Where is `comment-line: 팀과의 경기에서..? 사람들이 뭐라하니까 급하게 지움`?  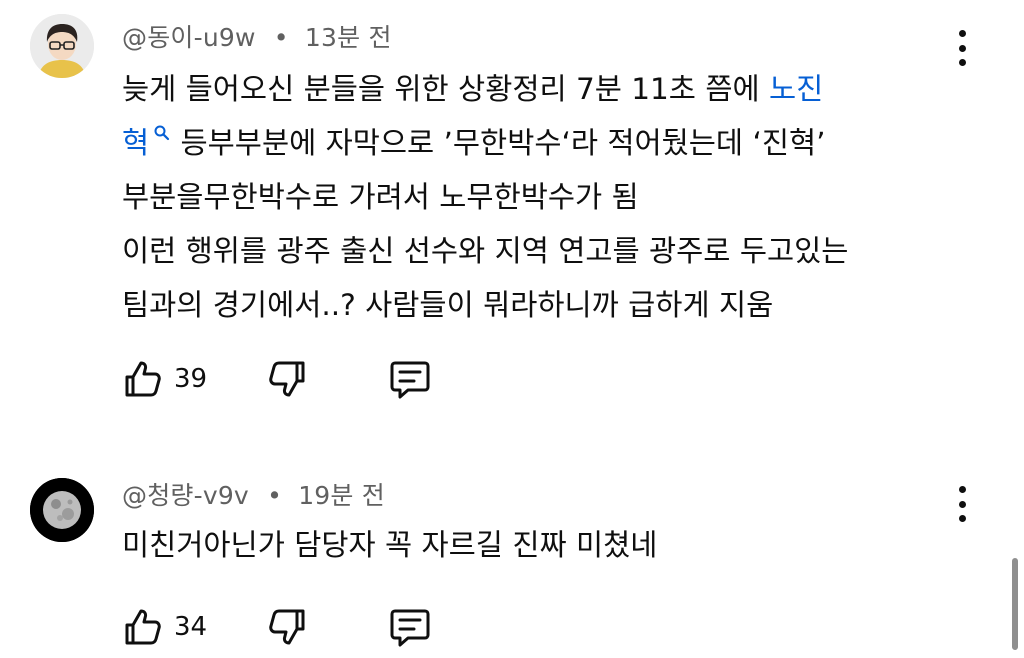
comment-line: 팀과의 경기에서..? 사람들이 뭐라하니까 급하게 지움 is located at coordinates (448, 305).